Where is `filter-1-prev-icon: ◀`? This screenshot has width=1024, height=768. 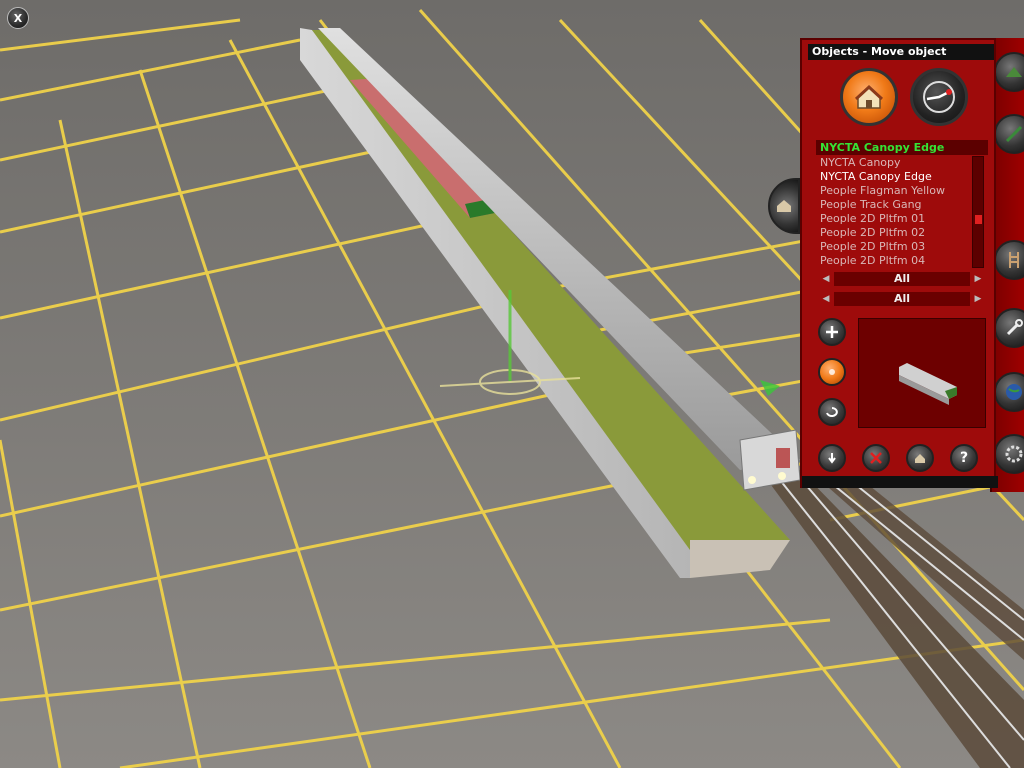
filter-1-prev-icon: ◀ is located at coordinates (826, 279).